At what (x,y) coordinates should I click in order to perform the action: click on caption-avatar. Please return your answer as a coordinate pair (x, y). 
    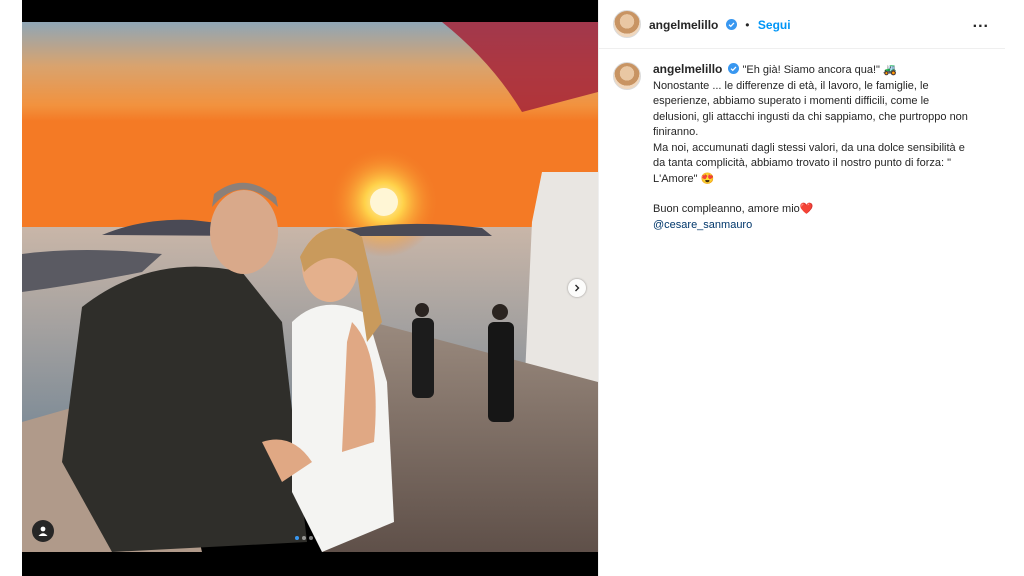
    Looking at the image, I should click on (627, 76).